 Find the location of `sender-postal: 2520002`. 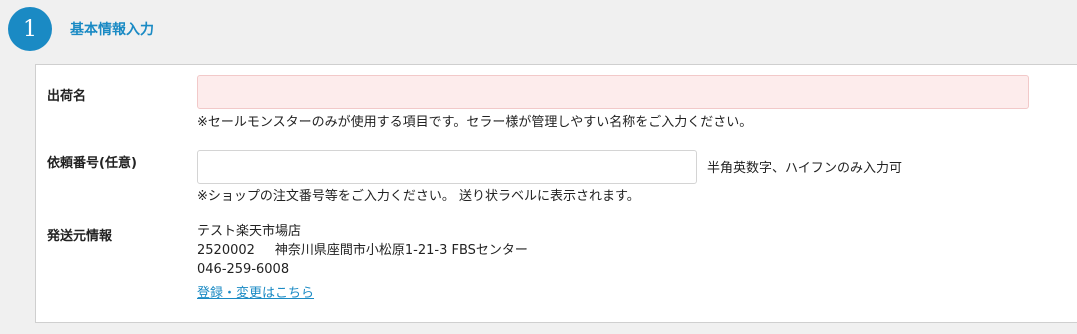

sender-postal: 2520002 is located at coordinates (226, 250).